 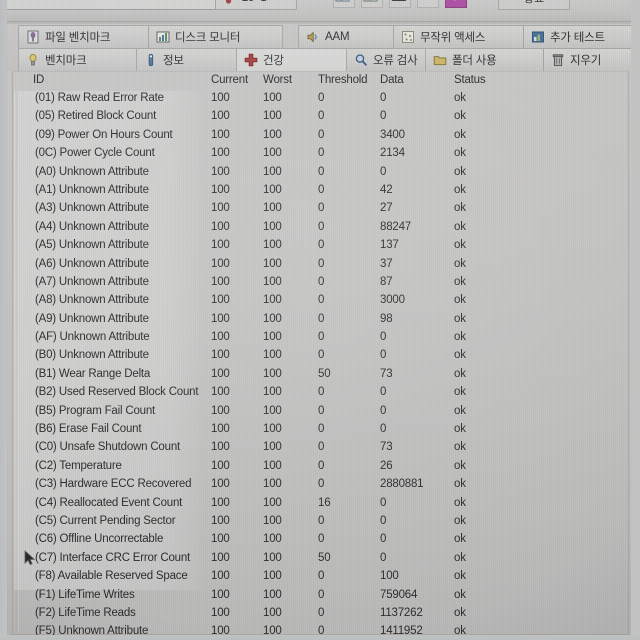 What do you see at coordinates (78, 59) in the screenshot?
I see `tab-1: 벤치마크` at bounding box center [78, 59].